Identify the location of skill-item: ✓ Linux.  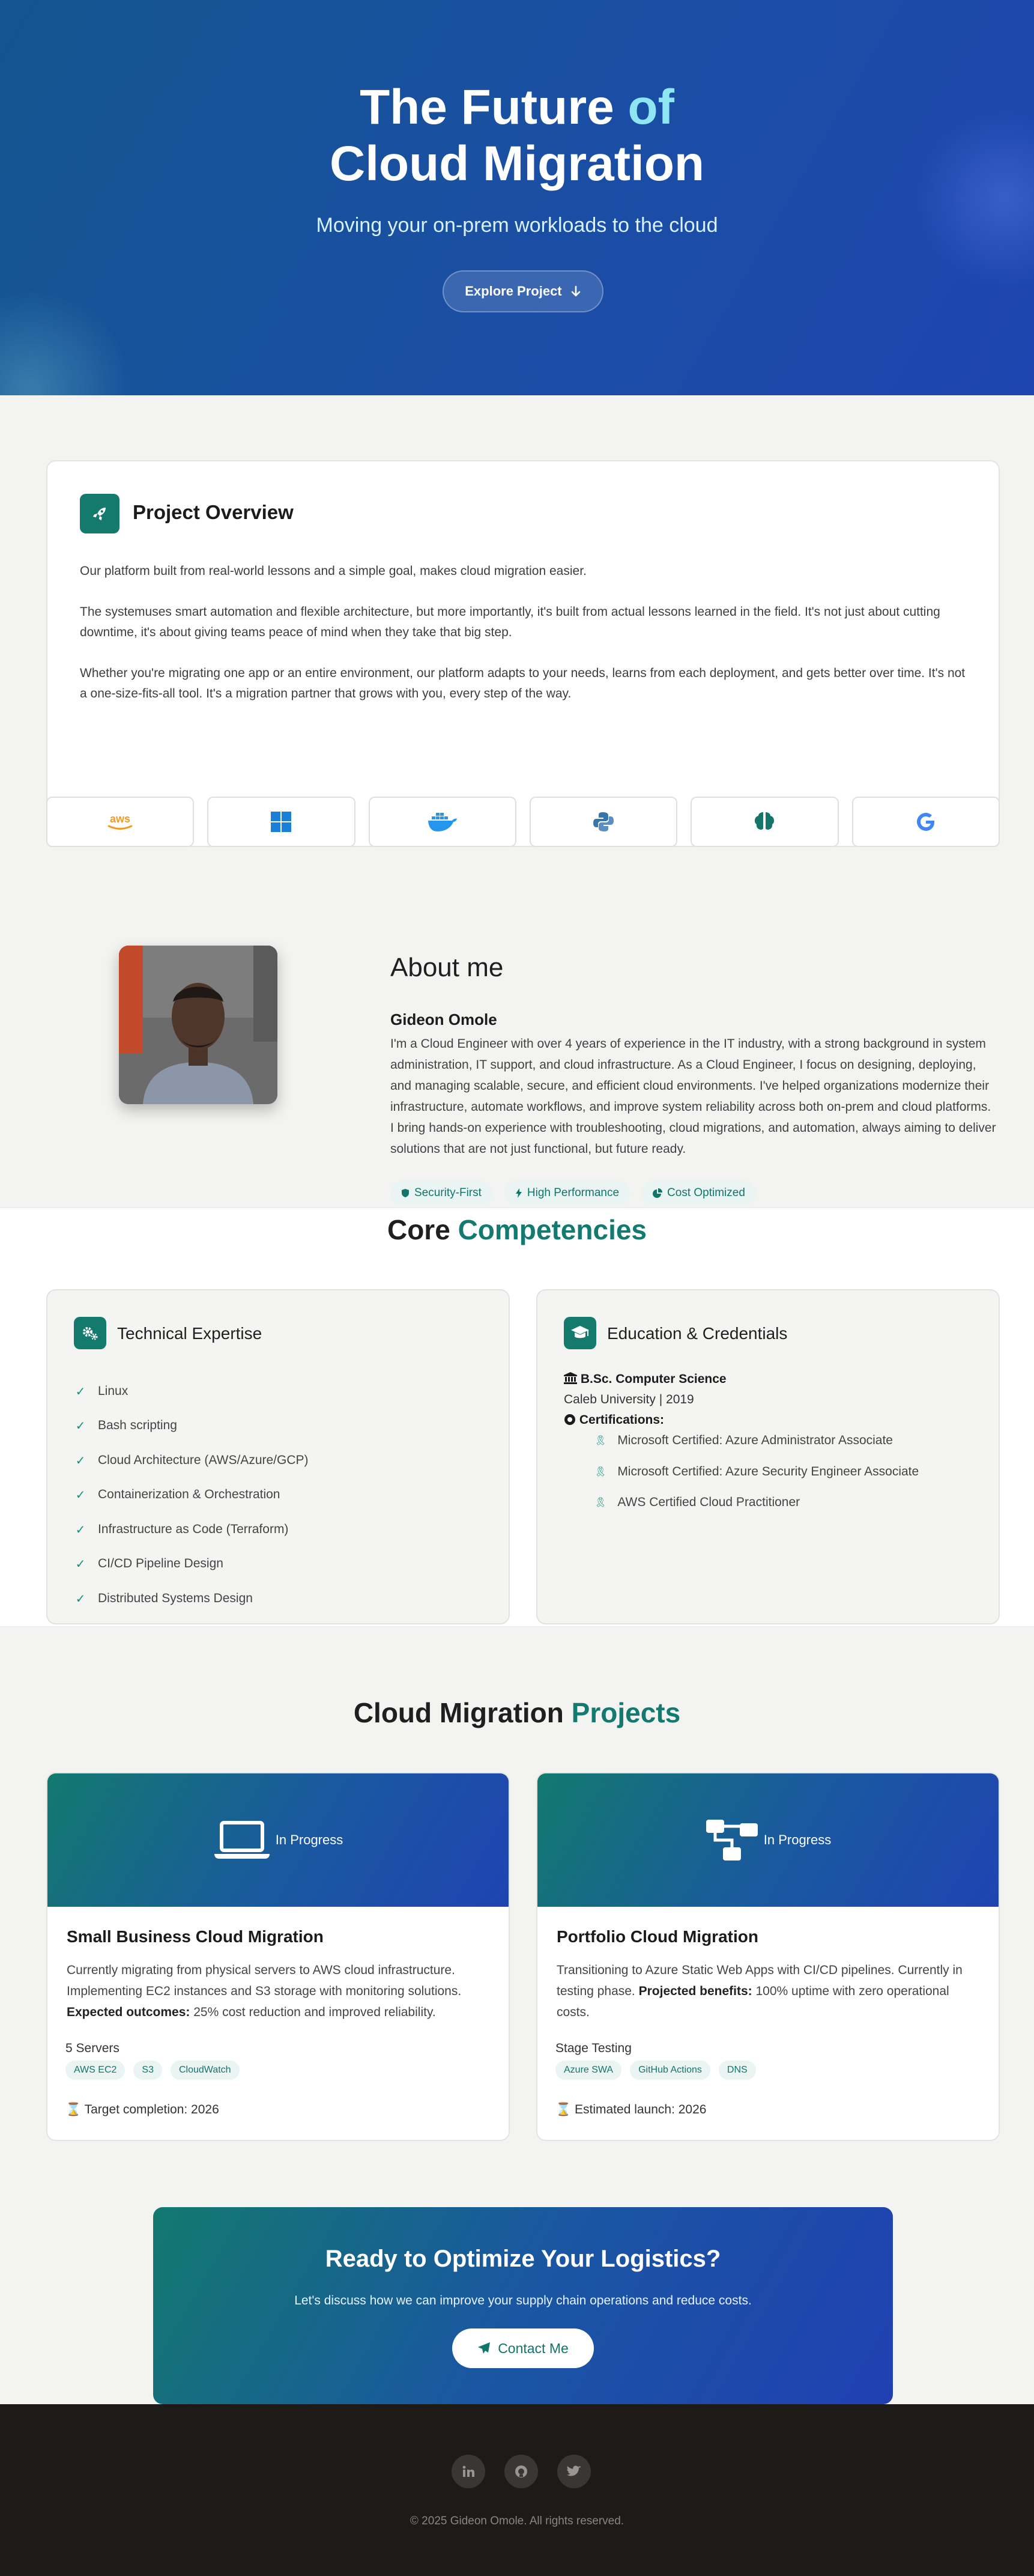
(101, 1391).